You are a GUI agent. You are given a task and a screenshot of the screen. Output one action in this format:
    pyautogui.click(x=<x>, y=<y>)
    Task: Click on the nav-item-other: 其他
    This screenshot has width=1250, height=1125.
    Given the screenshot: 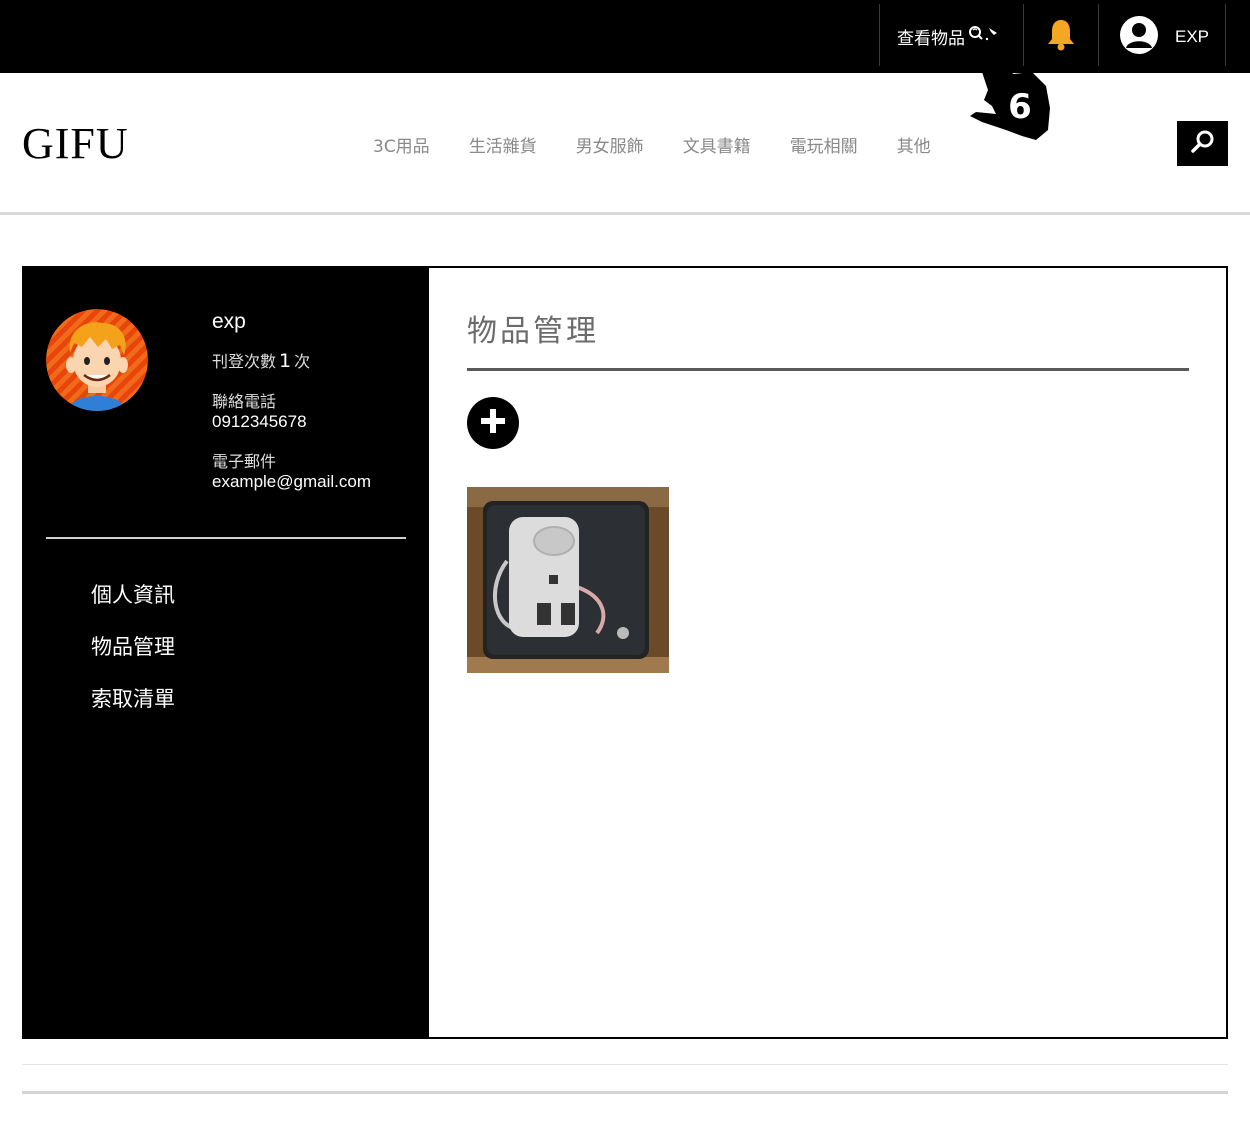 What is the action you would take?
    pyautogui.click(x=914, y=144)
    